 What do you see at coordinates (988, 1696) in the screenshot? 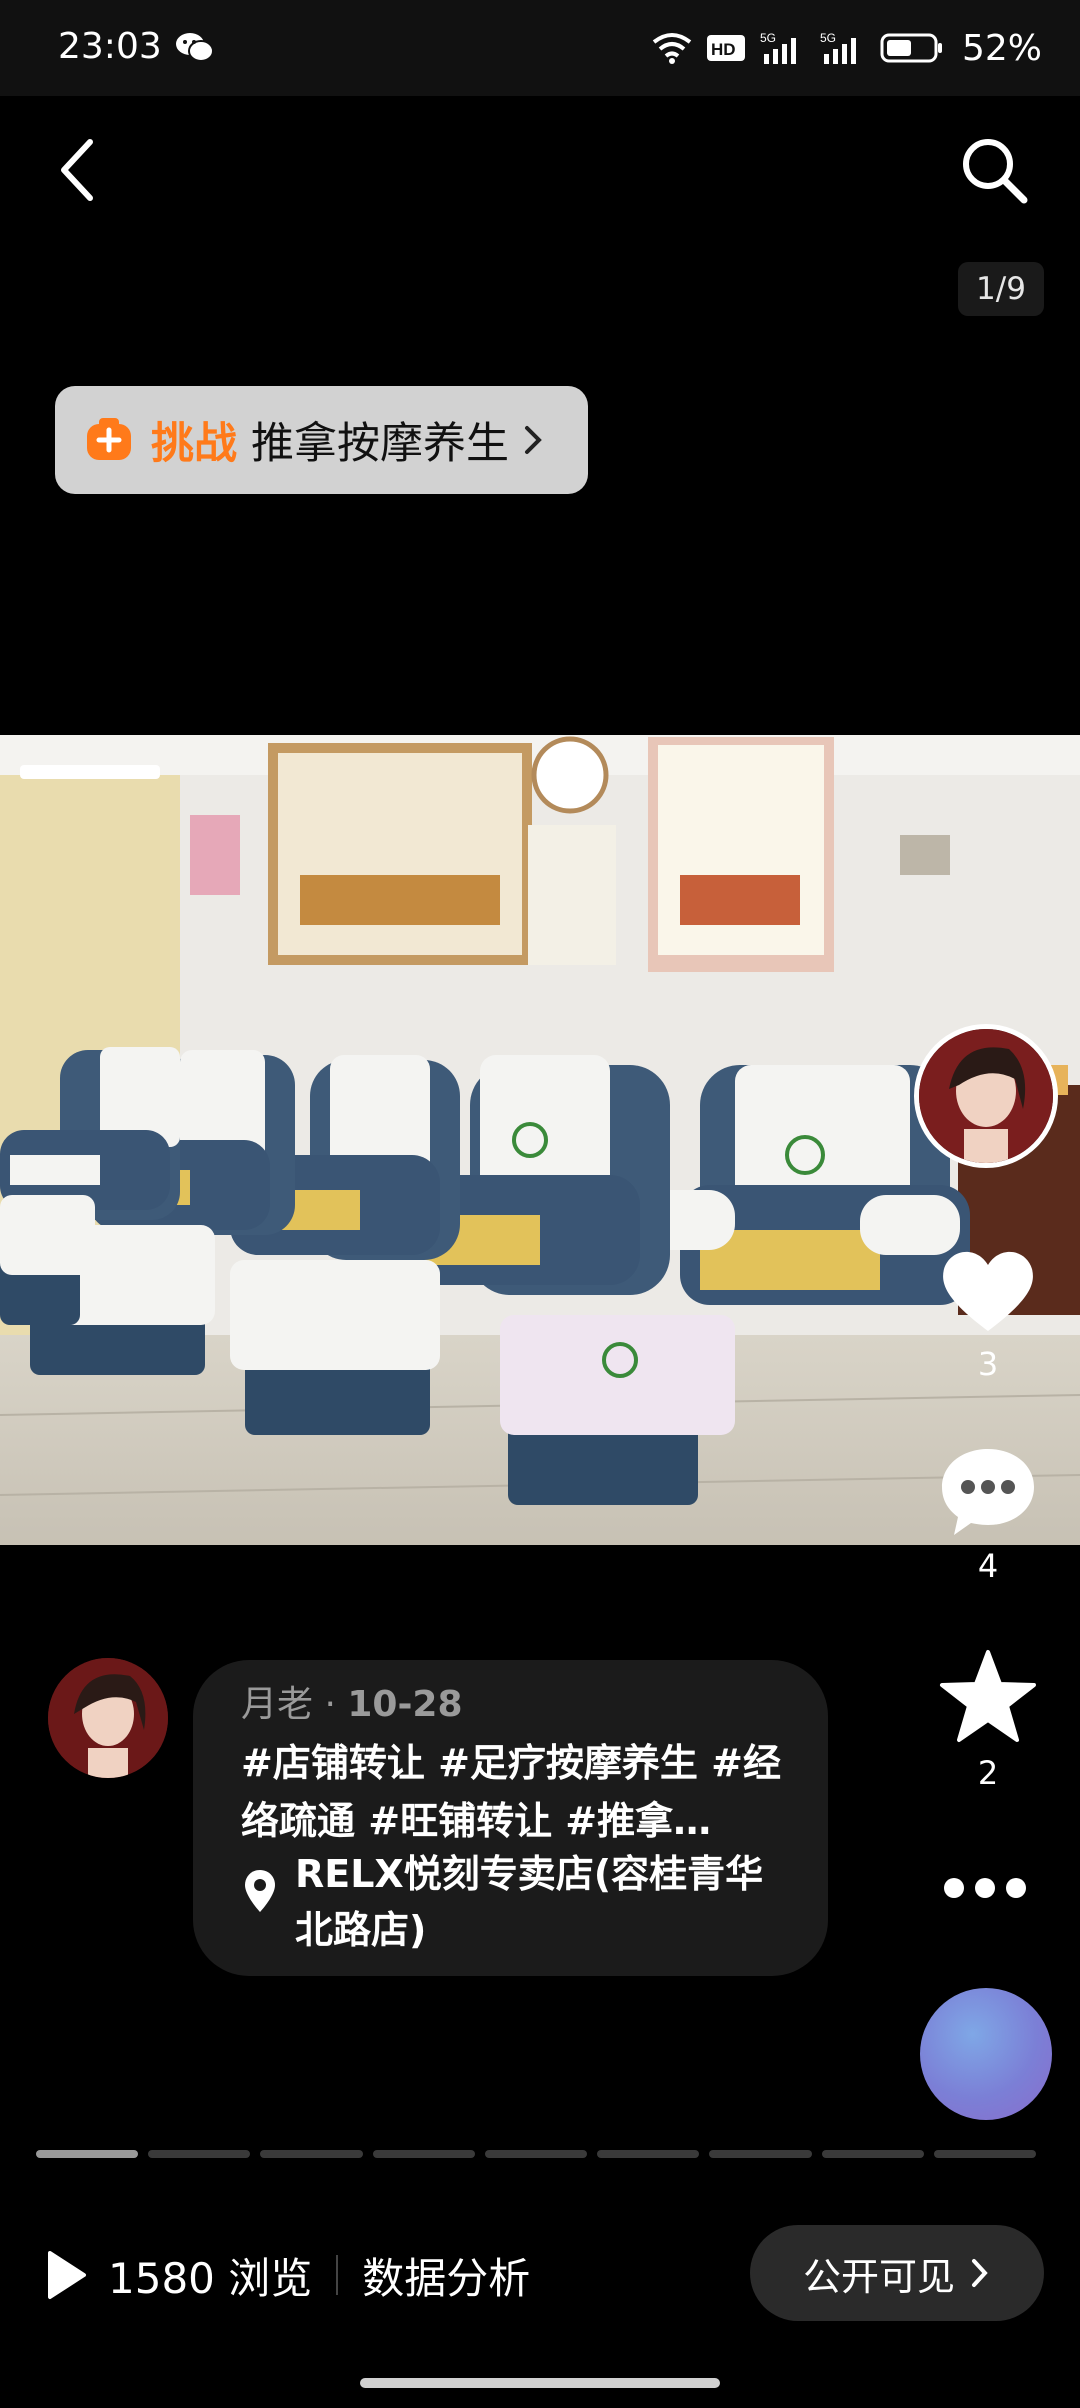
I see `star-icon` at bounding box center [988, 1696].